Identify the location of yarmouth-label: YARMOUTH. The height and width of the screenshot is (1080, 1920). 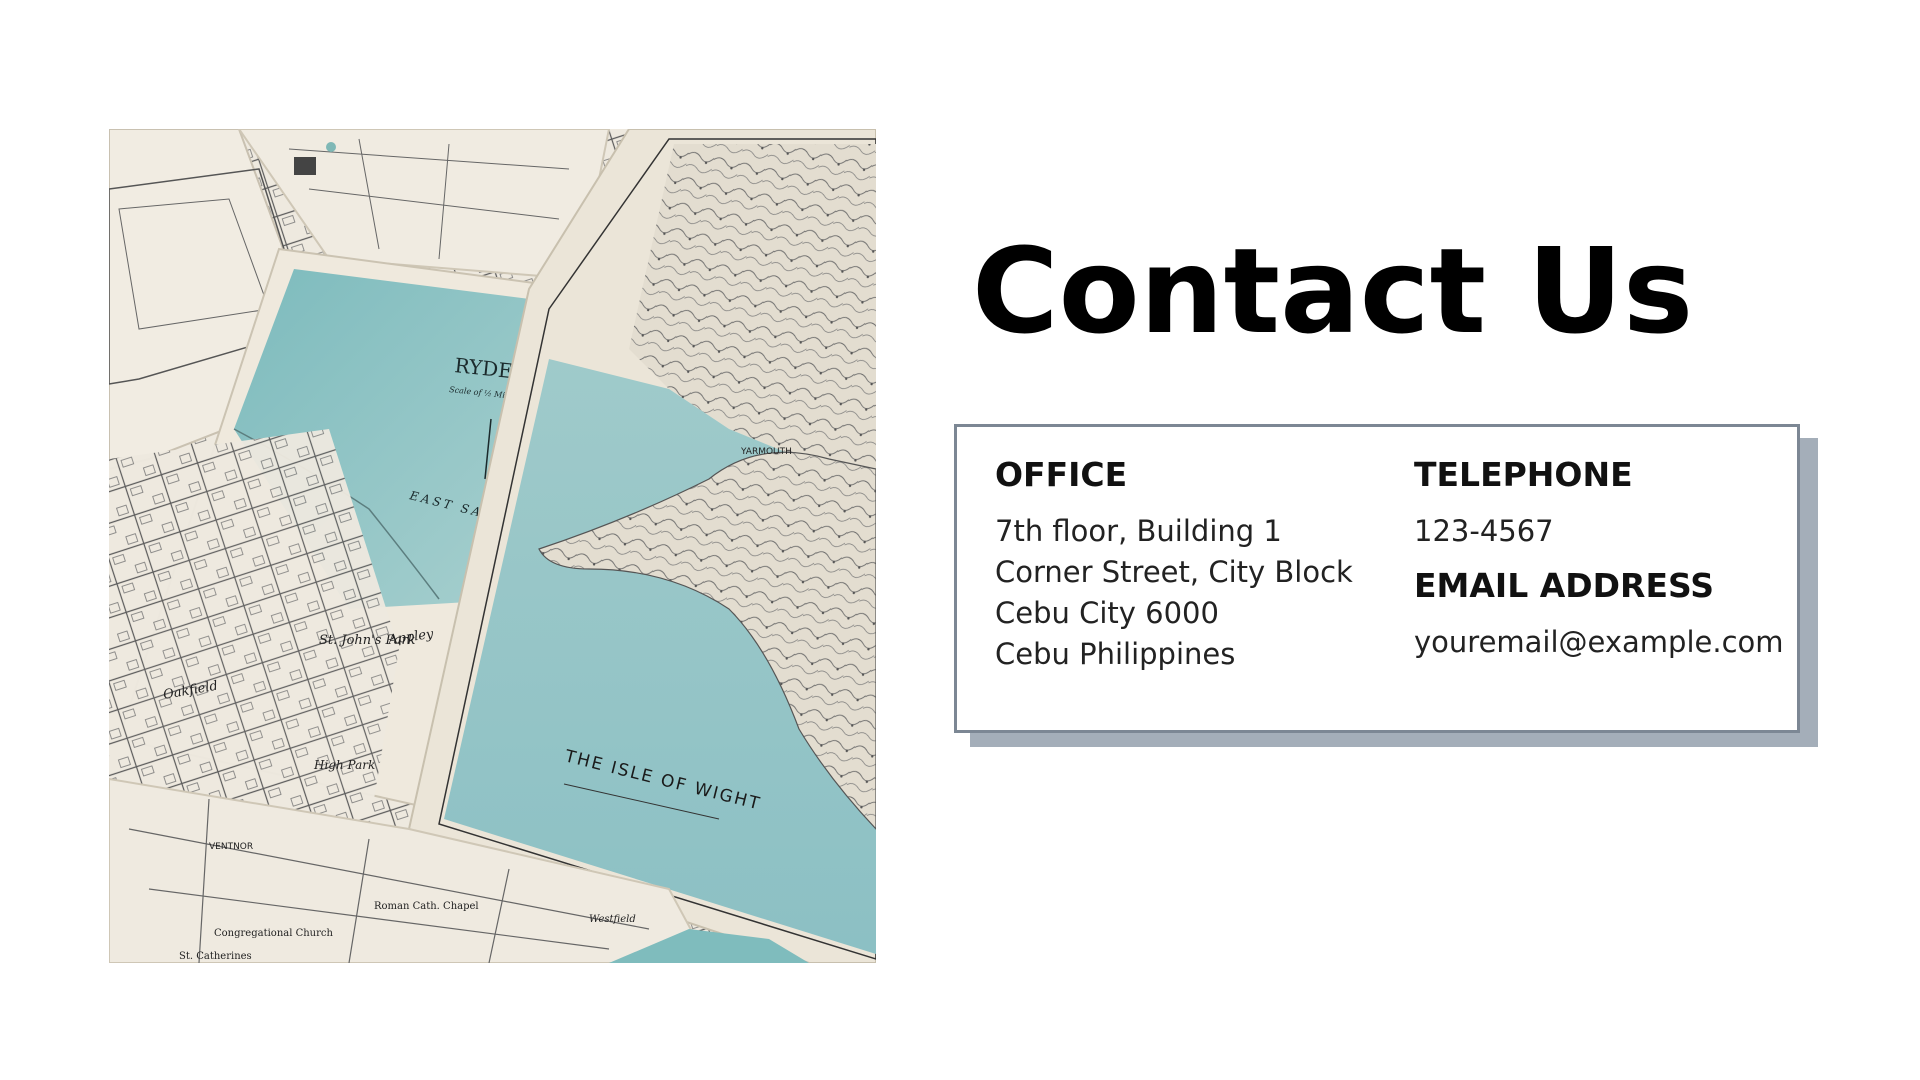
(766, 452).